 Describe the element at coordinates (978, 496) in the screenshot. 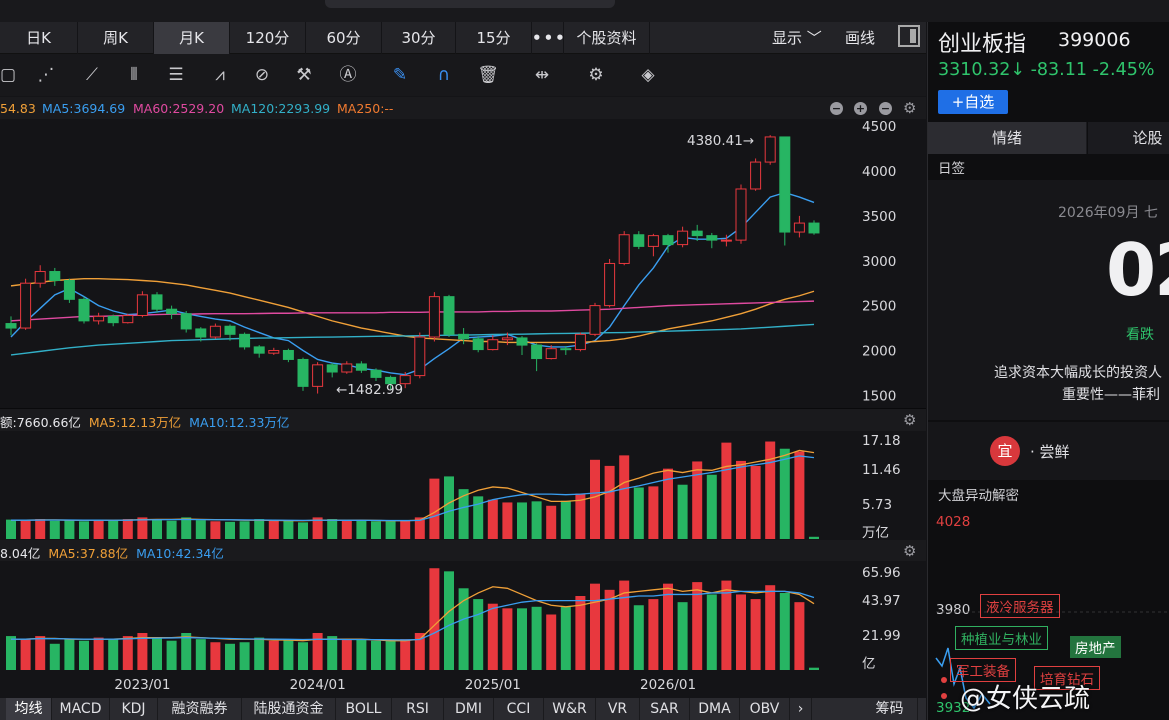

I see `market-anomaly-title: 大盘异动解密` at that location.